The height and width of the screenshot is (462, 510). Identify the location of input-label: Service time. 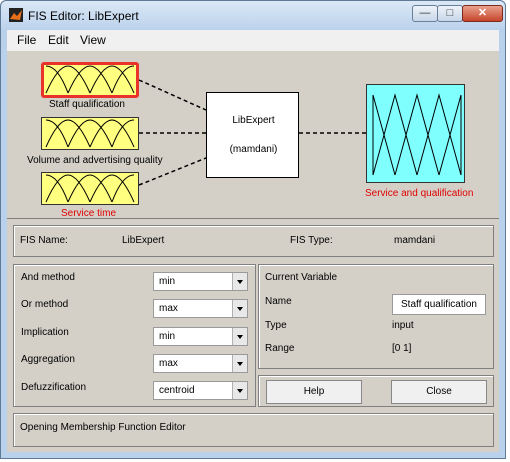
(89, 213).